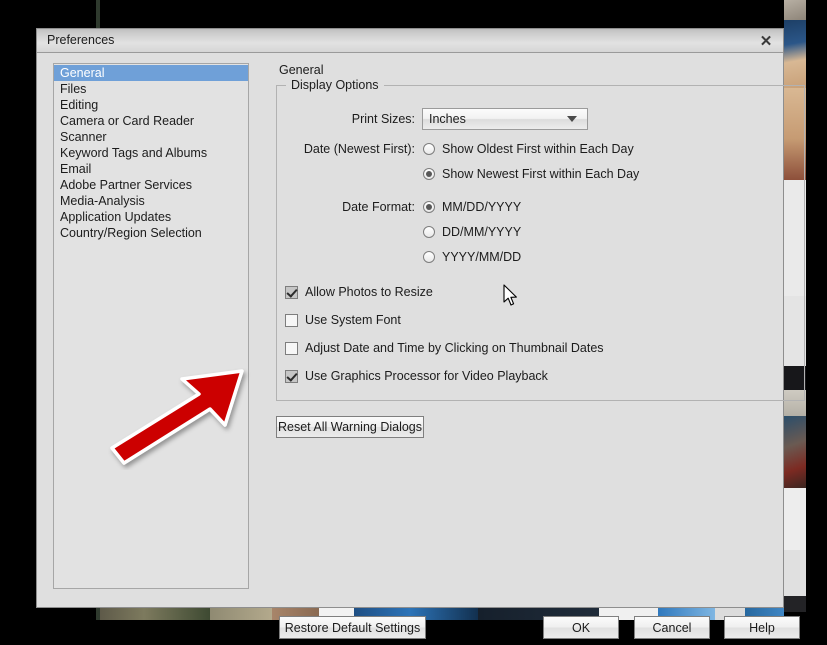 This screenshot has height=645, width=827. I want to click on sidebar-item-label: Application Updates, so click(116, 217).